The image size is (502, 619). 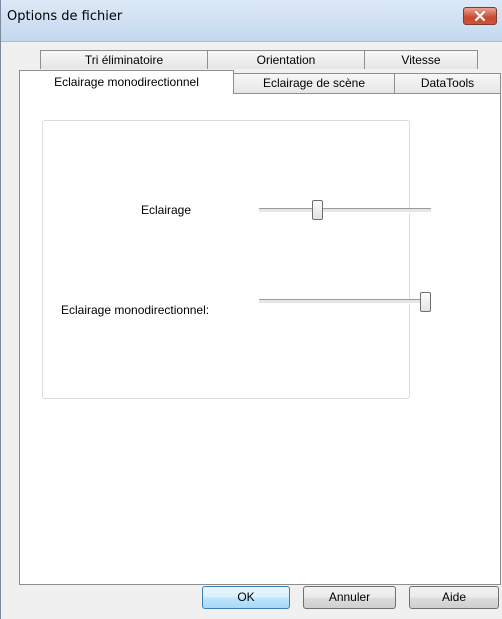 I want to click on tab-vitesse: Vitesse, so click(x=421, y=59).